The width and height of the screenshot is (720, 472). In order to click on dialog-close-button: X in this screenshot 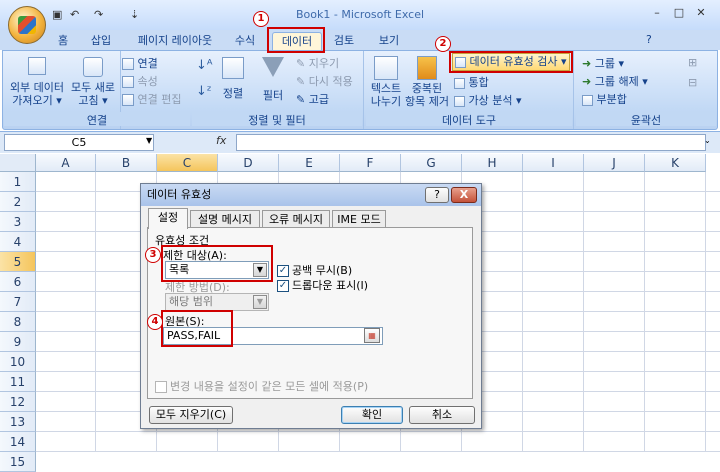, I will do `click(464, 195)`.